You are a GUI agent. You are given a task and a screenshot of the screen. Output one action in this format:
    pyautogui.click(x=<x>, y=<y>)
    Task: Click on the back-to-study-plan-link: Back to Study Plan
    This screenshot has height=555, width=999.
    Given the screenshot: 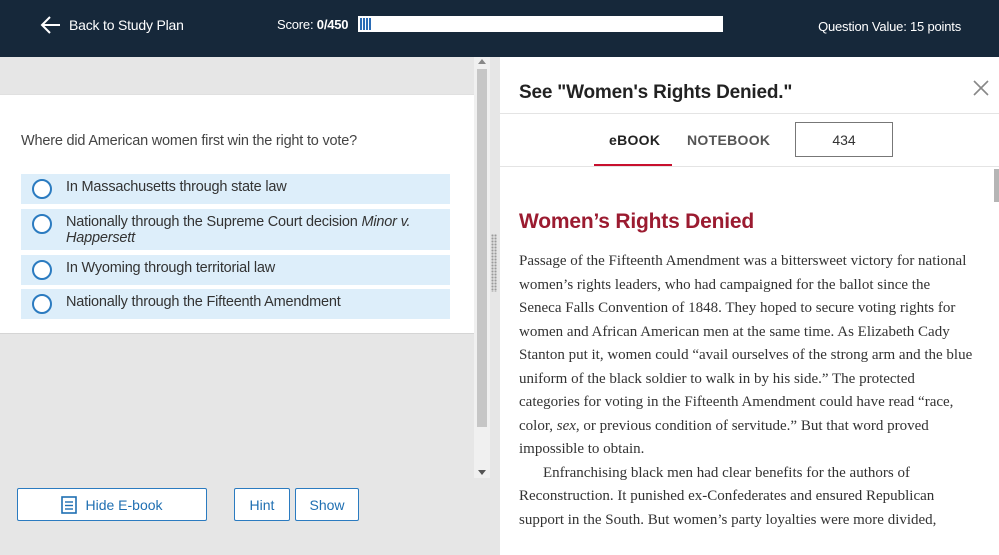 What is the action you would take?
    pyautogui.click(x=112, y=25)
    